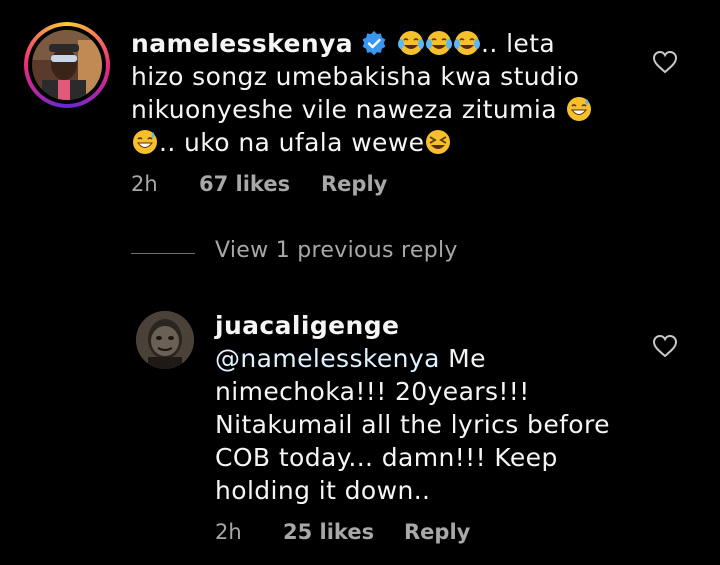  What do you see at coordinates (244, 184) in the screenshot?
I see `comment-likes: 67 likes` at bounding box center [244, 184].